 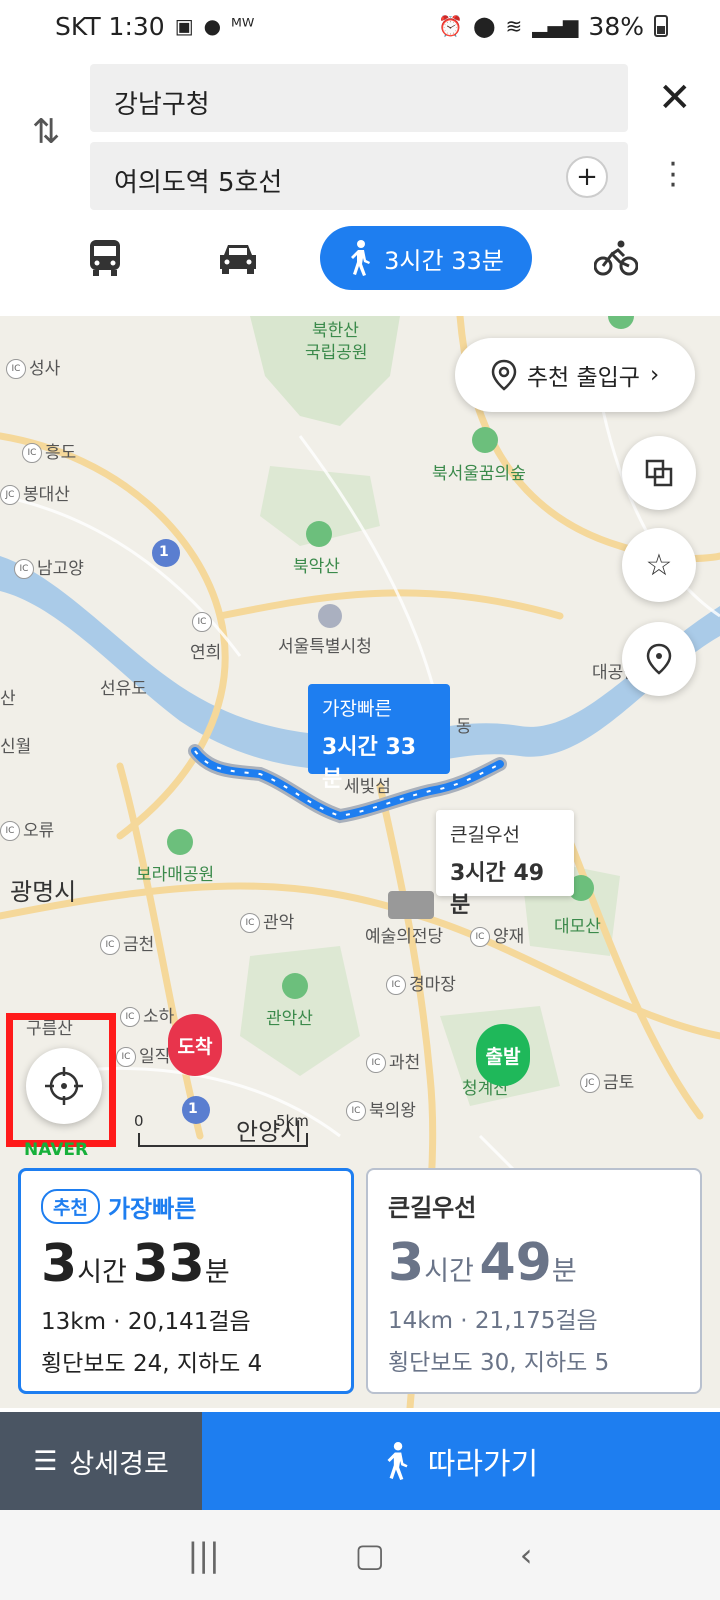 What do you see at coordinates (393, 1060) in the screenshot?
I see `map-label: IC 과천` at bounding box center [393, 1060].